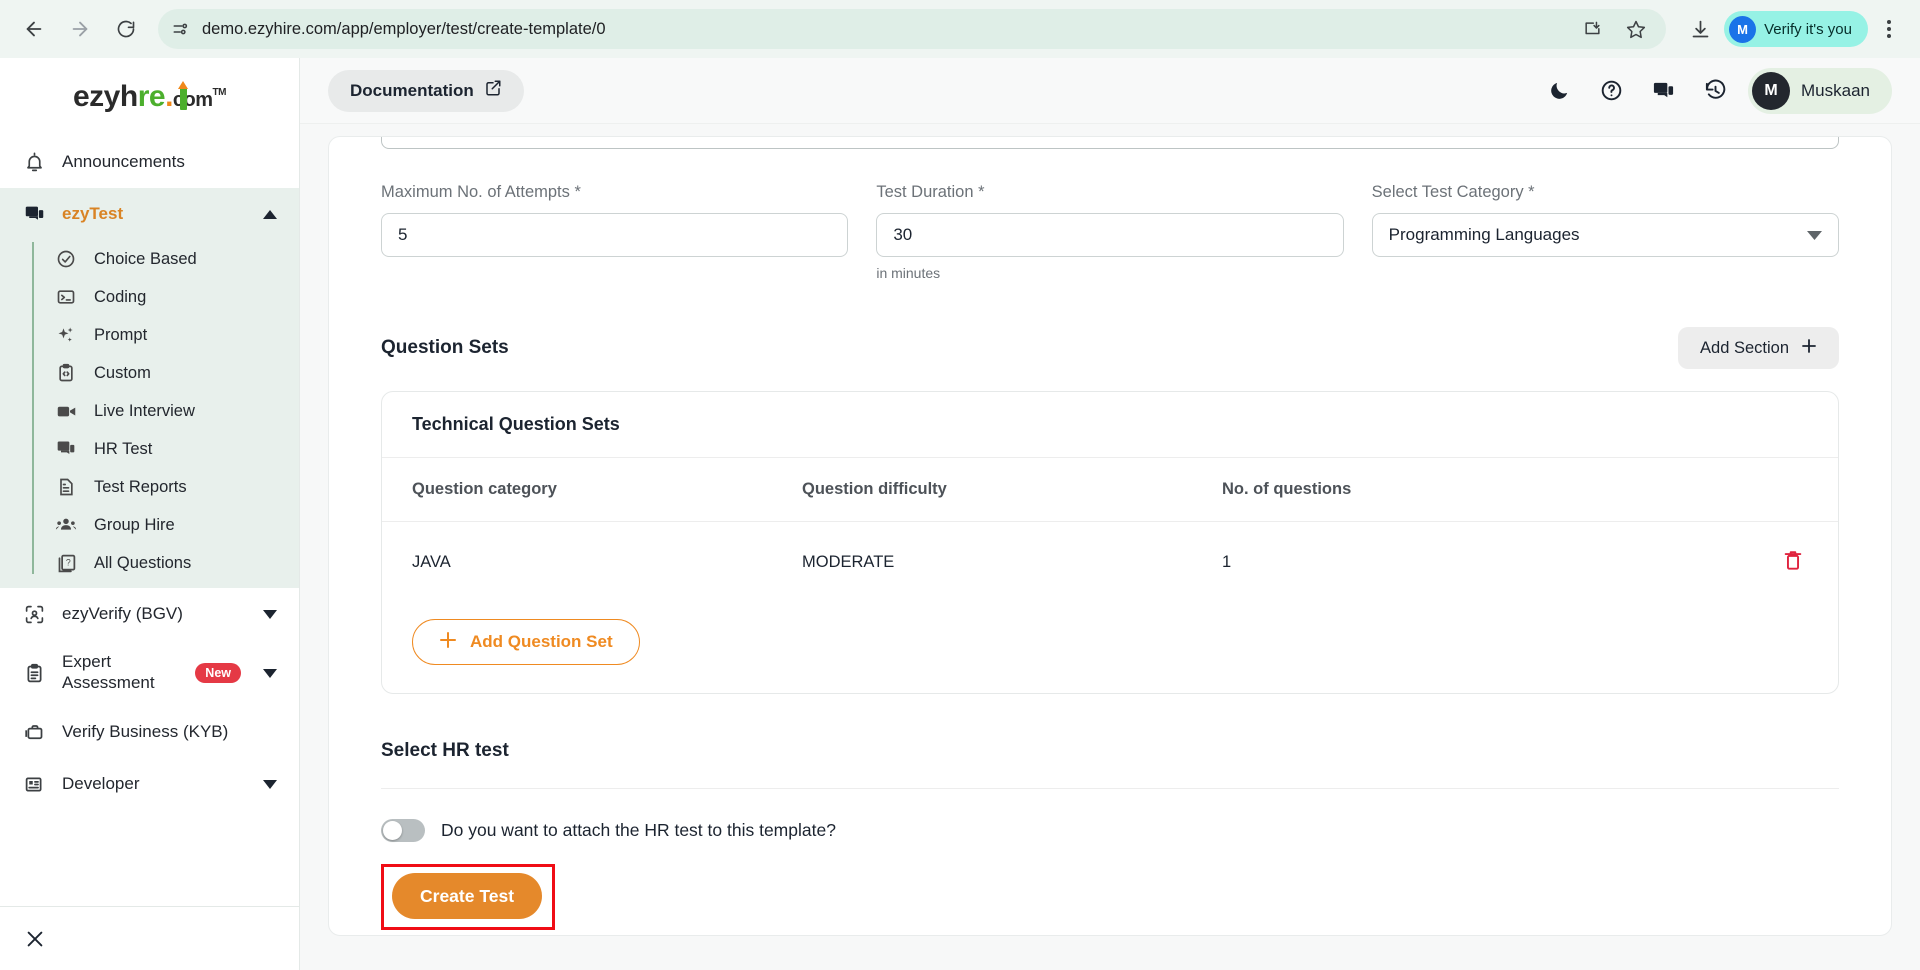 The height and width of the screenshot is (970, 1920). I want to click on sidebar-item-hr-test: HR Test, so click(149, 449).